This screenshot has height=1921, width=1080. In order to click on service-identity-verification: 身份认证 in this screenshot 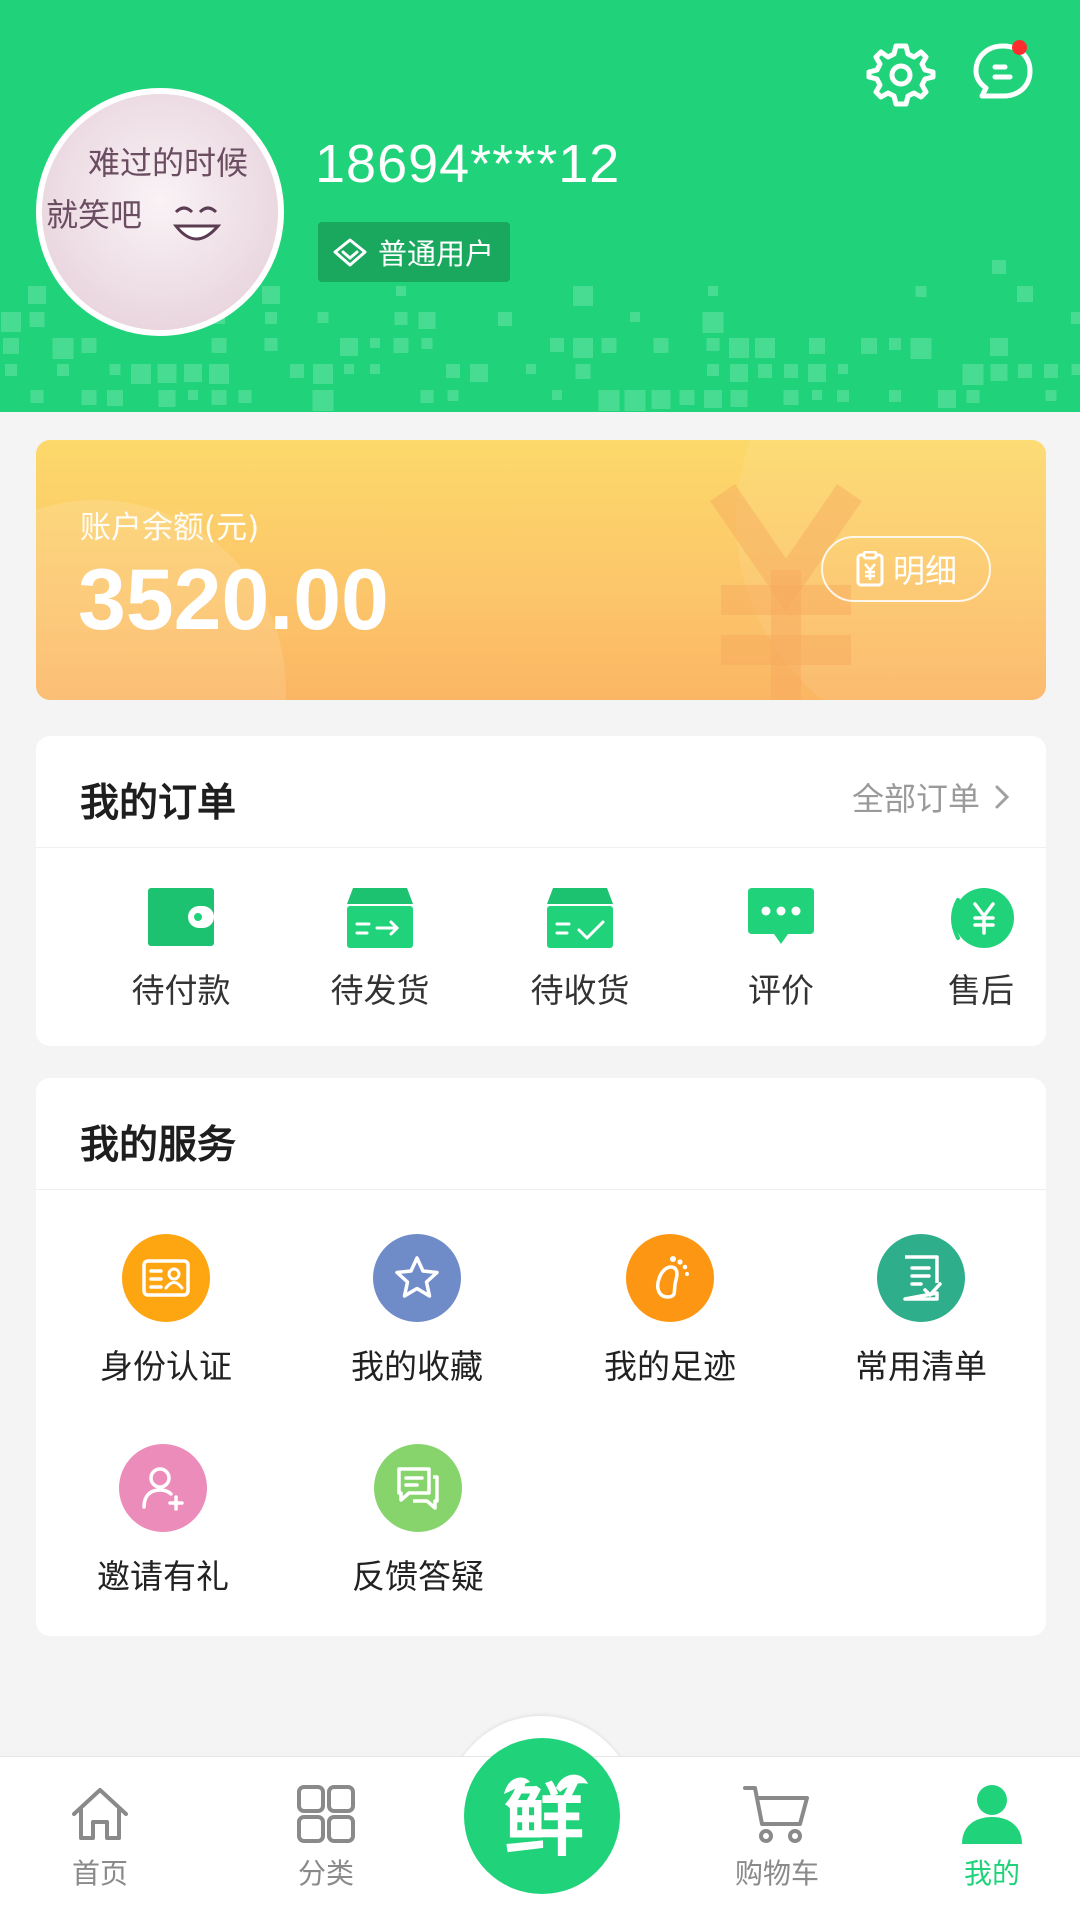, I will do `click(166, 1311)`.